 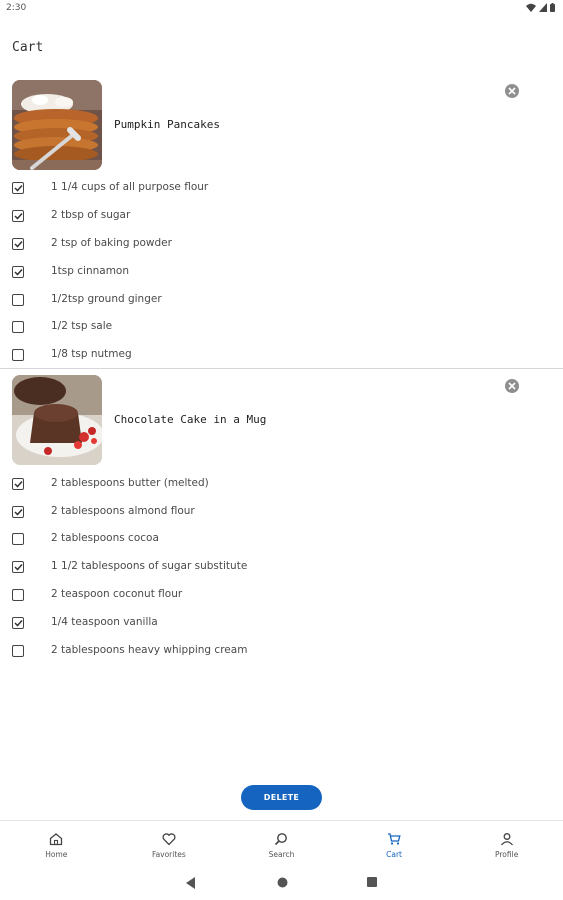 I want to click on nav-item-search: Search, so click(x=281, y=843).